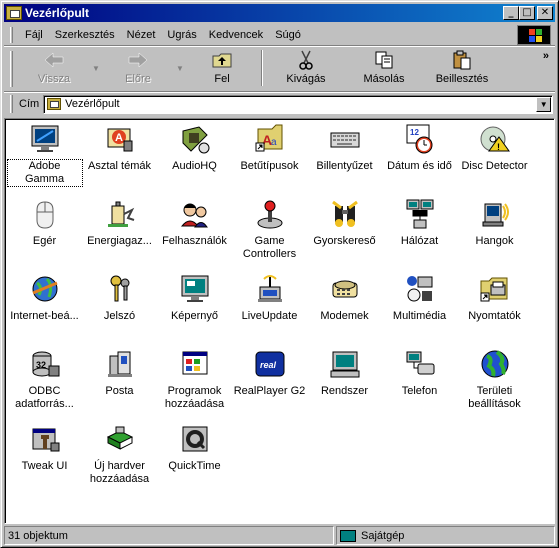 This screenshot has height=548, width=559. Describe the element at coordinates (181, 35) in the screenshot. I see `menu-go: Ugrás` at that location.